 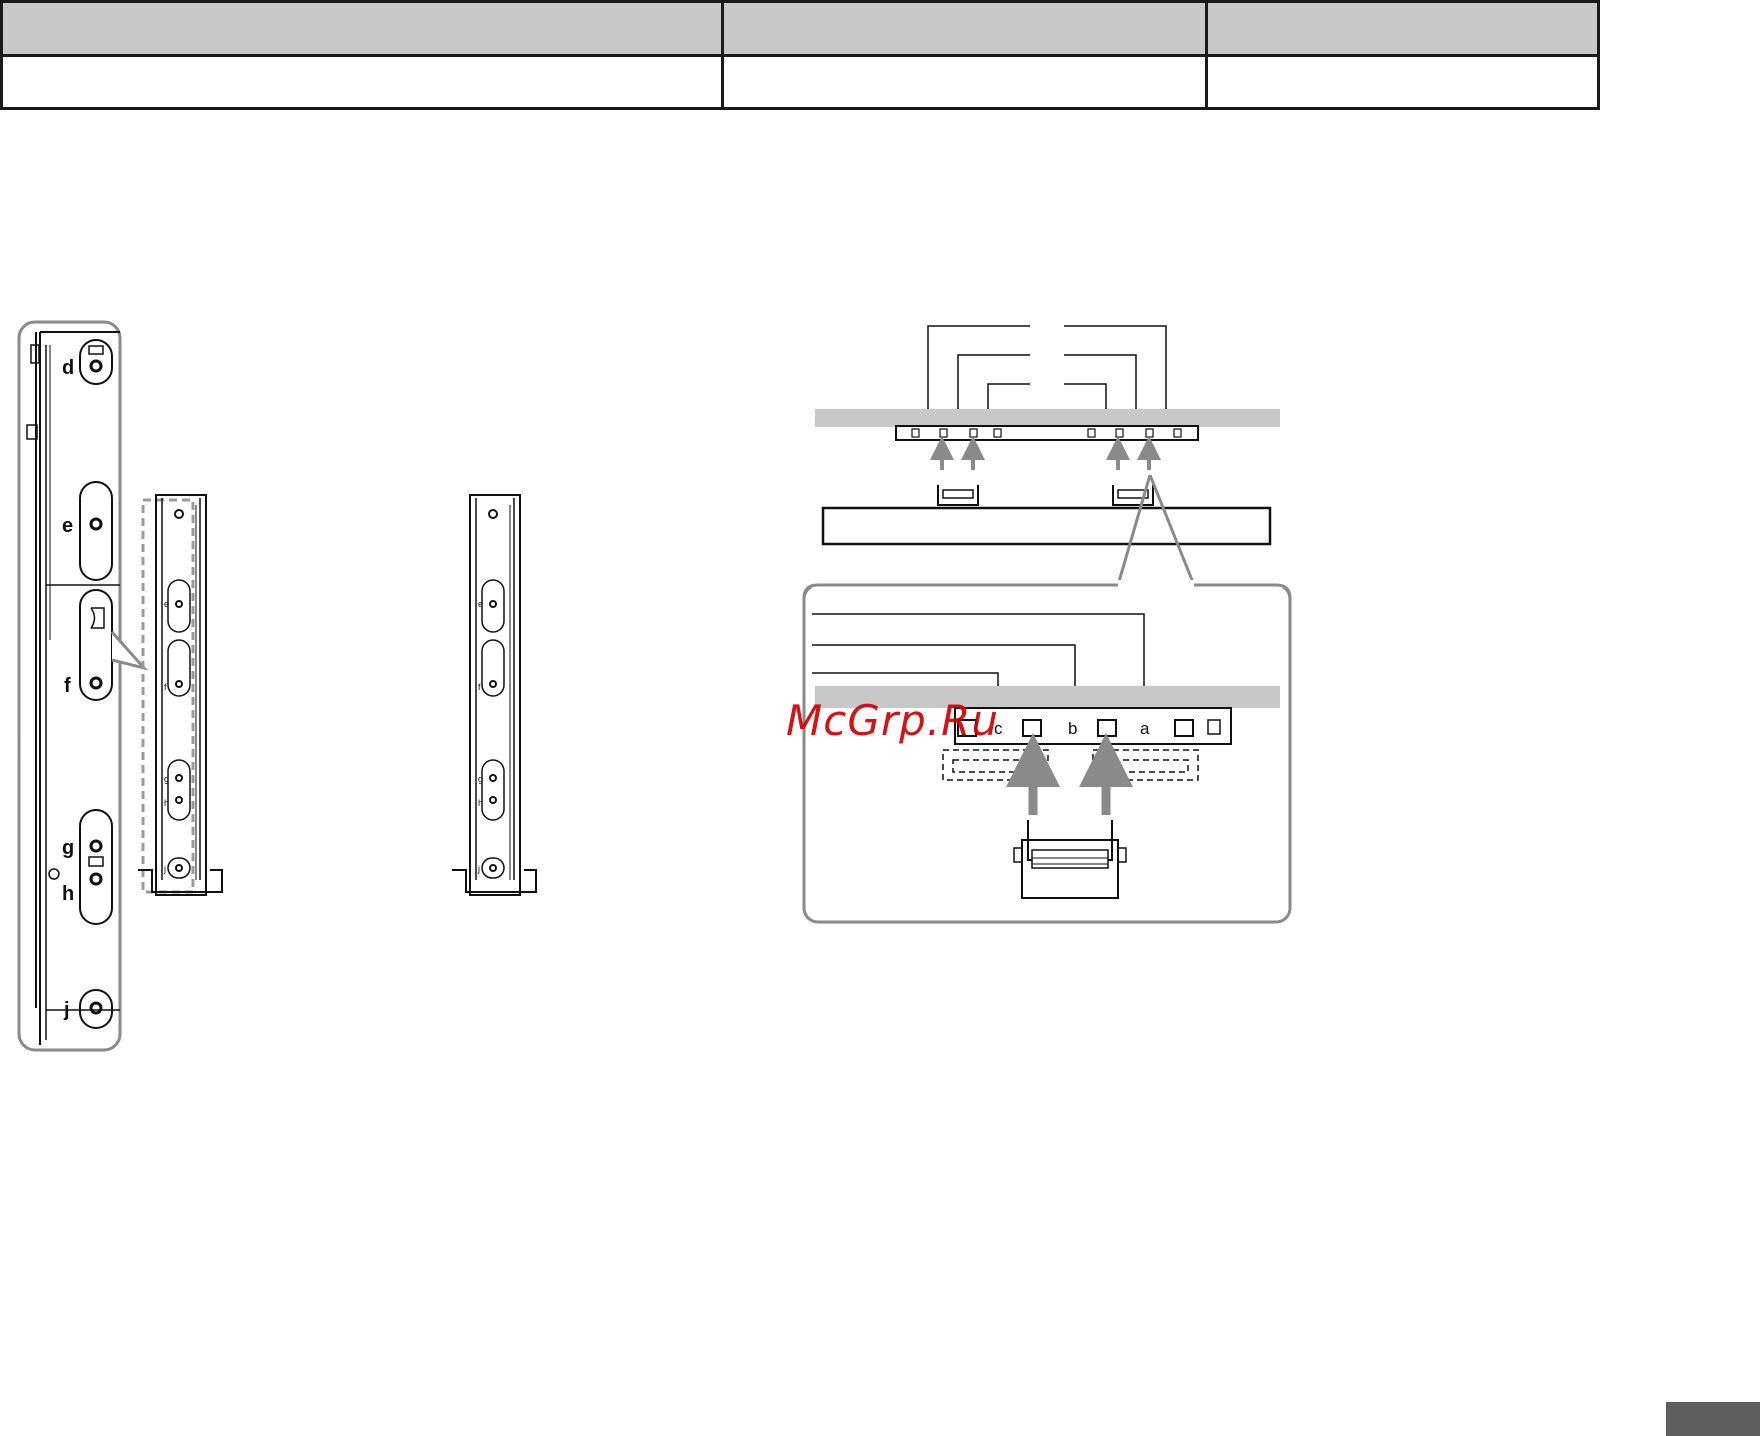 I want to click on bracket1-label-g: g, so click(x=166, y=779).